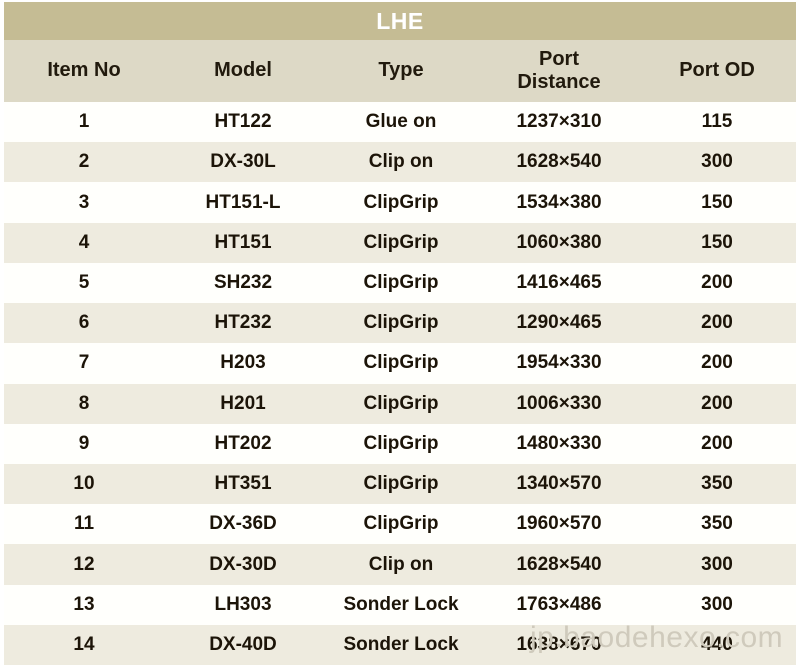  What do you see at coordinates (243, 564) in the screenshot?
I see `cell-model: DX-30D` at bounding box center [243, 564].